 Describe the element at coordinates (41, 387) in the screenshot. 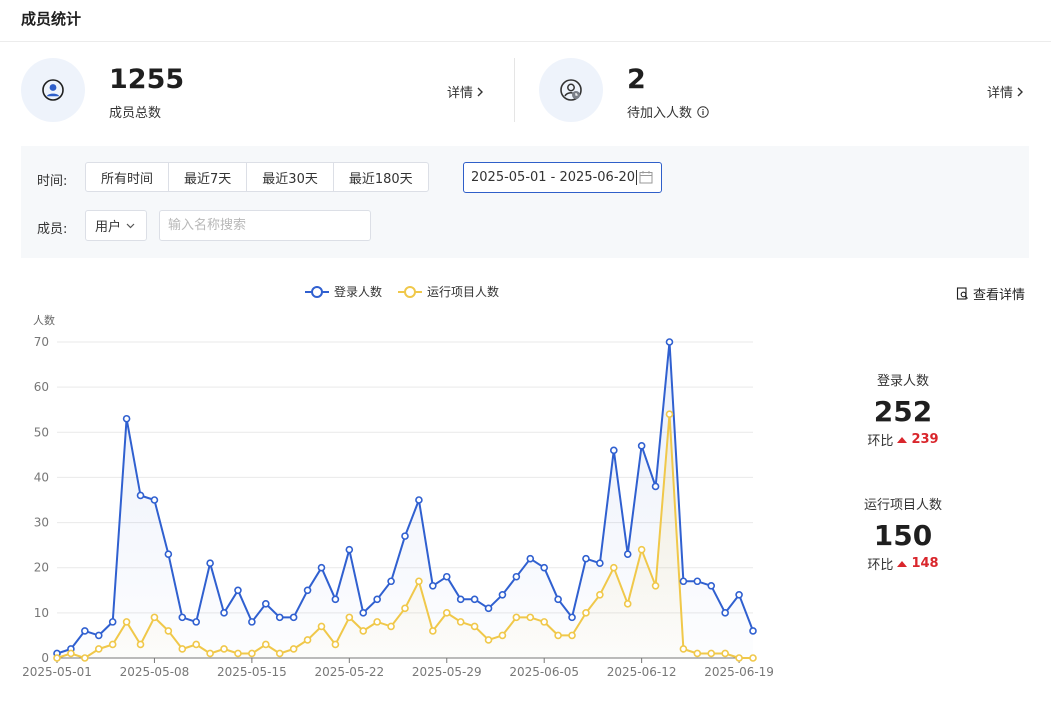

I see `y-tick-label: 60` at that location.